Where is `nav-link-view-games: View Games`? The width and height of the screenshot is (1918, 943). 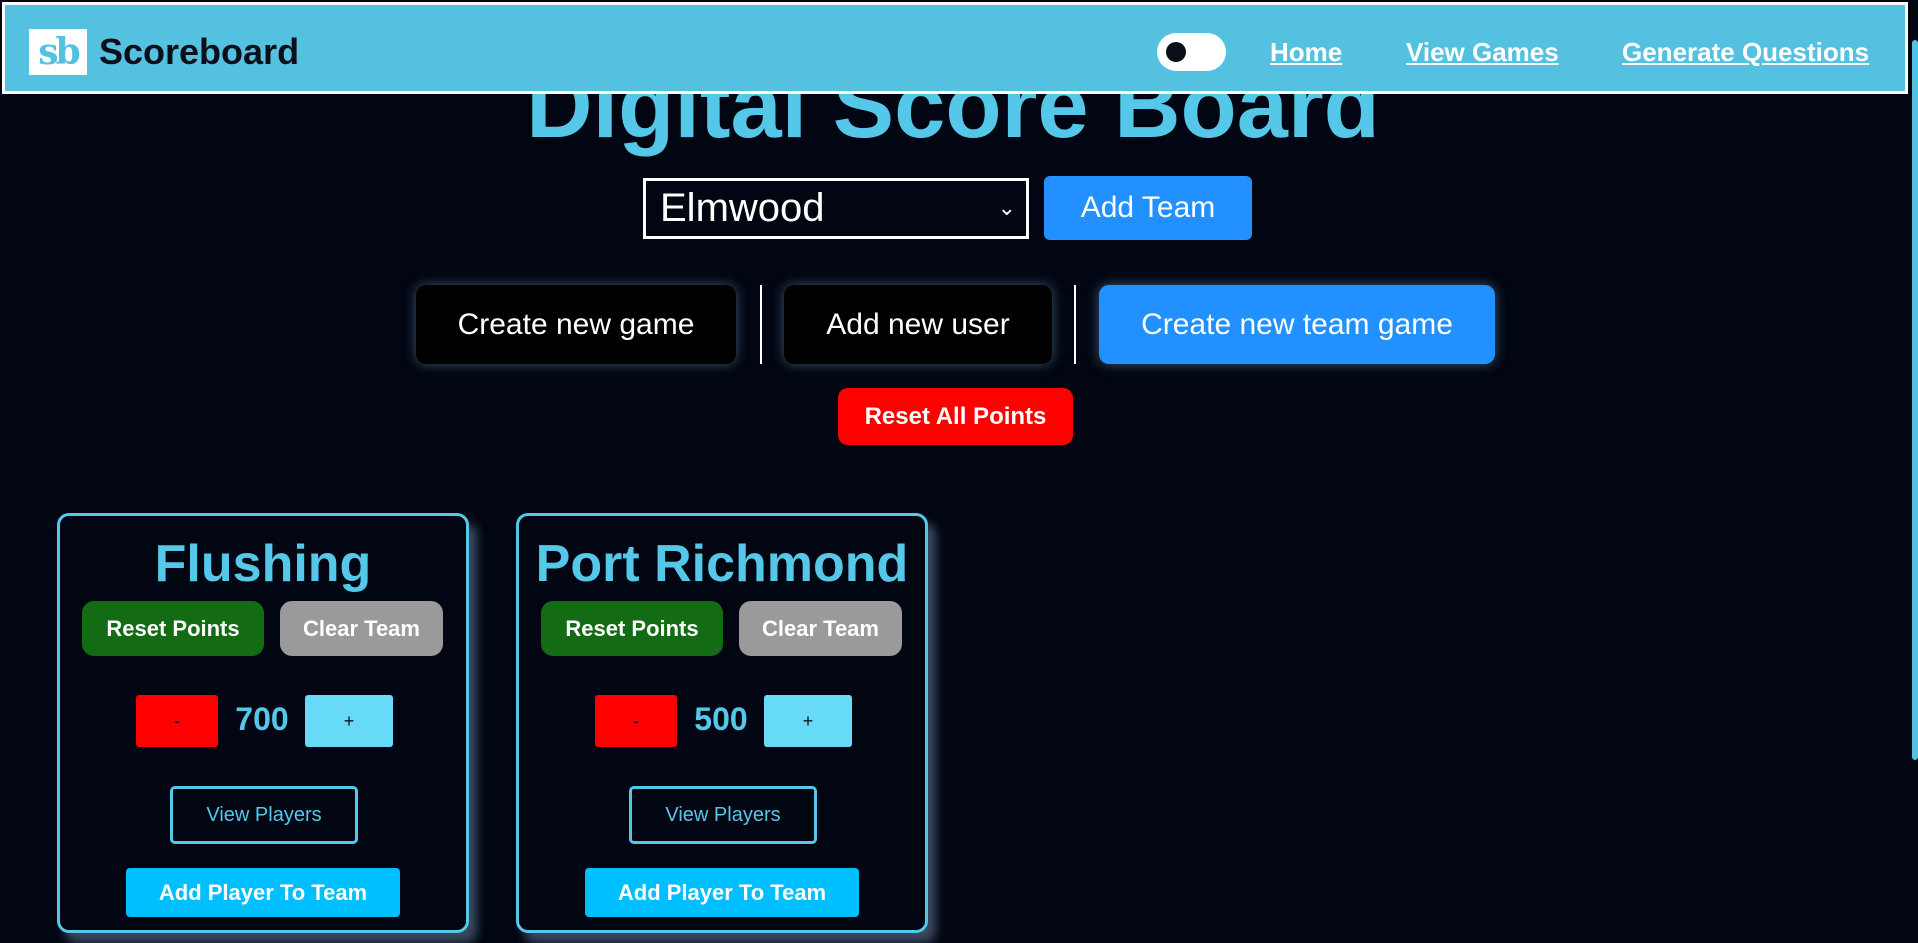
nav-link-view-games: View Games is located at coordinates (1482, 52).